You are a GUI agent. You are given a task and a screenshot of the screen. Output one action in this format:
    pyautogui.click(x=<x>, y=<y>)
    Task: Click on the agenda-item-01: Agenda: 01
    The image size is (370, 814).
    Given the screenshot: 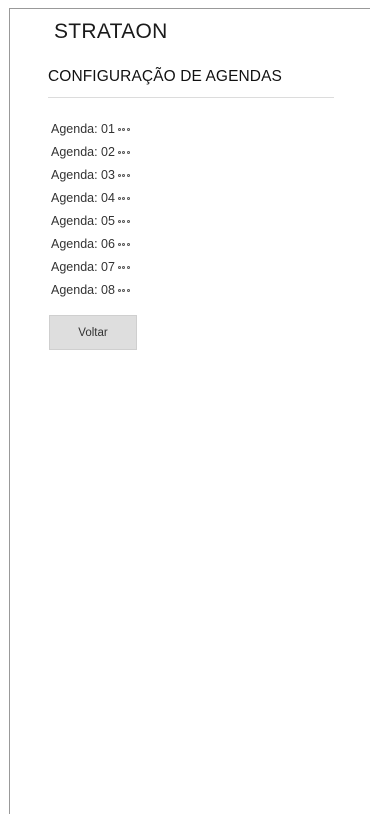 What is the action you would take?
    pyautogui.click(x=90, y=129)
    